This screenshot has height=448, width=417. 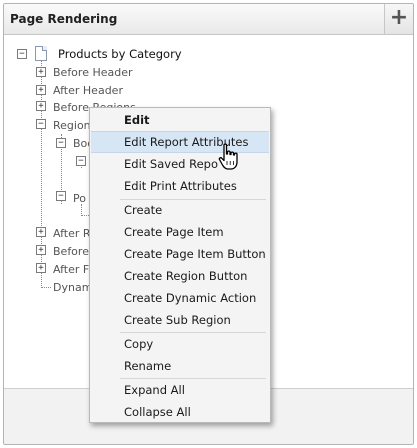 I want to click on menu-item-create-page-item-button: Create Page Item Button, so click(x=180, y=254).